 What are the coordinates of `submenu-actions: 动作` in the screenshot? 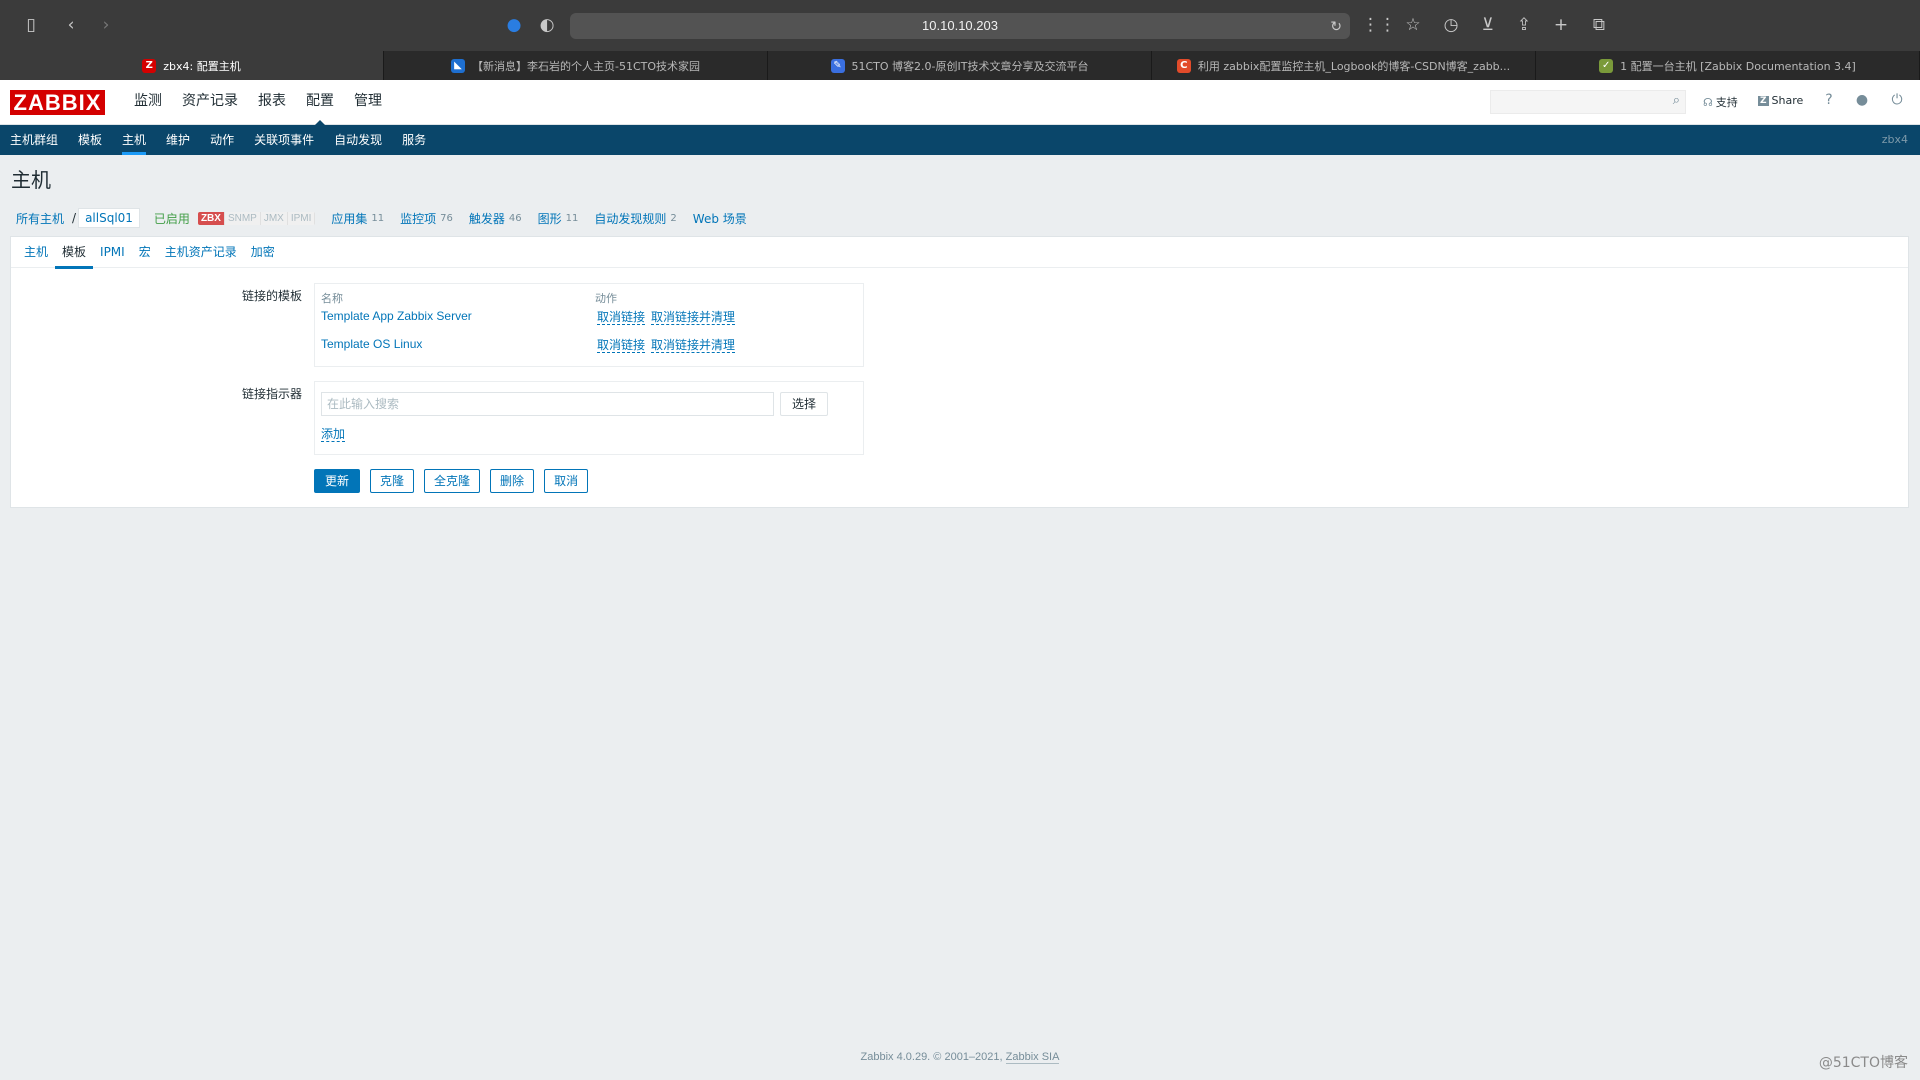 It's located at (222, 140).